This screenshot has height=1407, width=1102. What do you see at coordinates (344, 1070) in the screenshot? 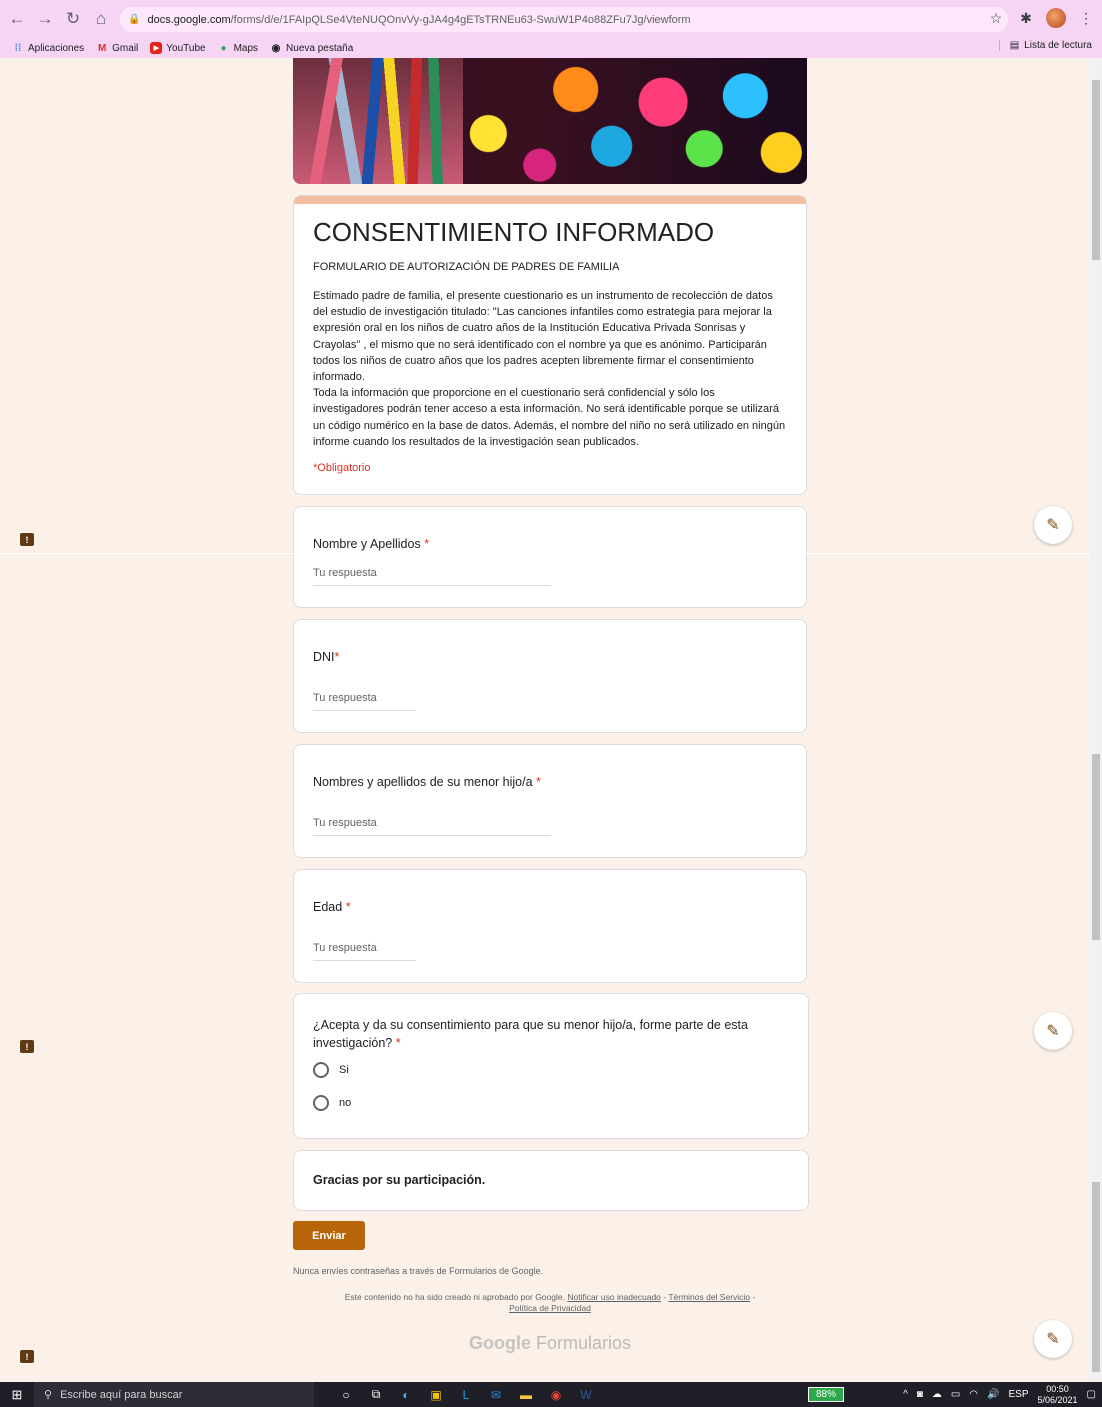
I see `radio-label: Si` at bounding box center [344, 1070].